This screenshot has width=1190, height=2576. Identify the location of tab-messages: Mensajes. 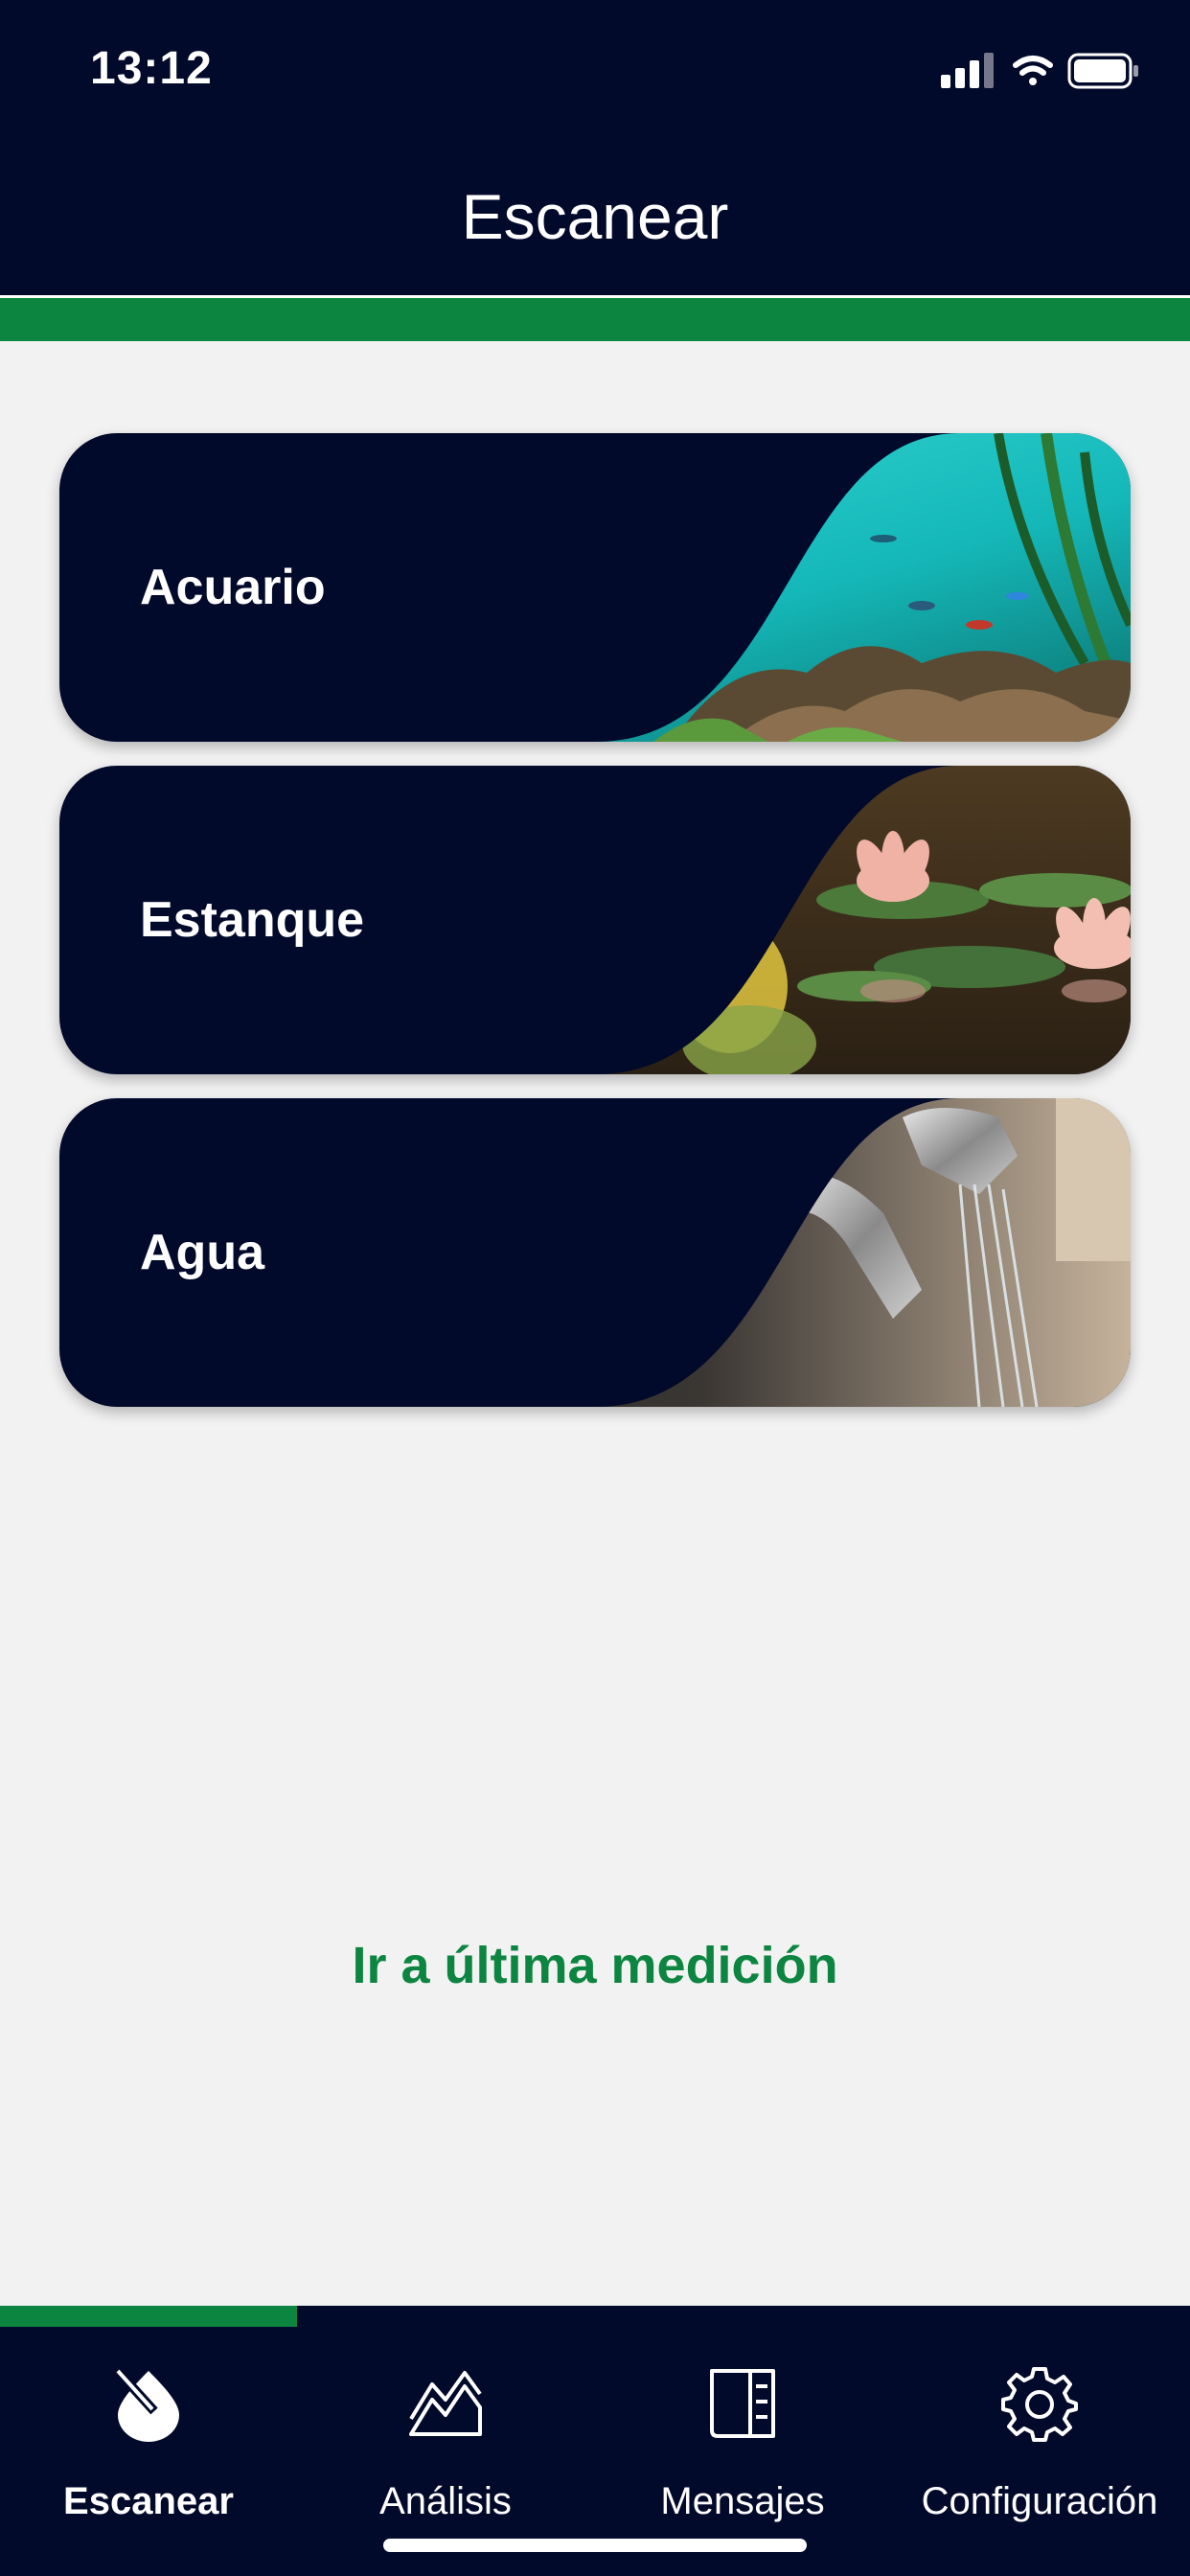
(743, 2424).